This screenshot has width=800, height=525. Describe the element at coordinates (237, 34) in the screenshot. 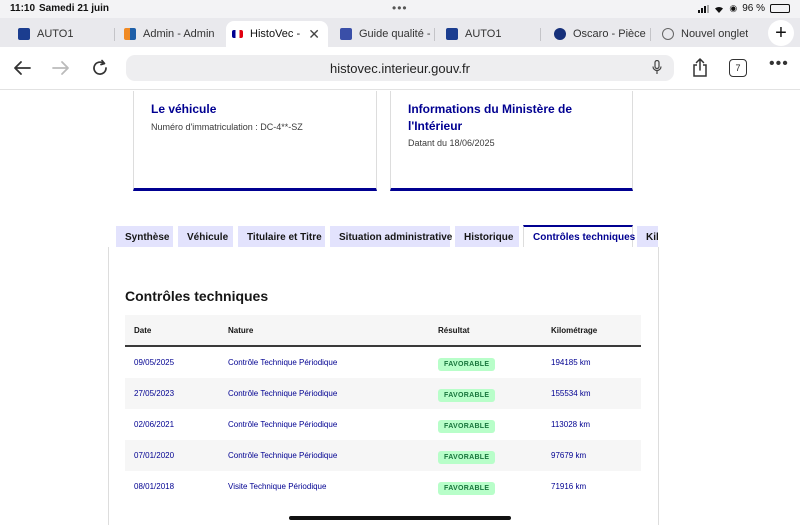

I see `french-flag-favicon` at that location.